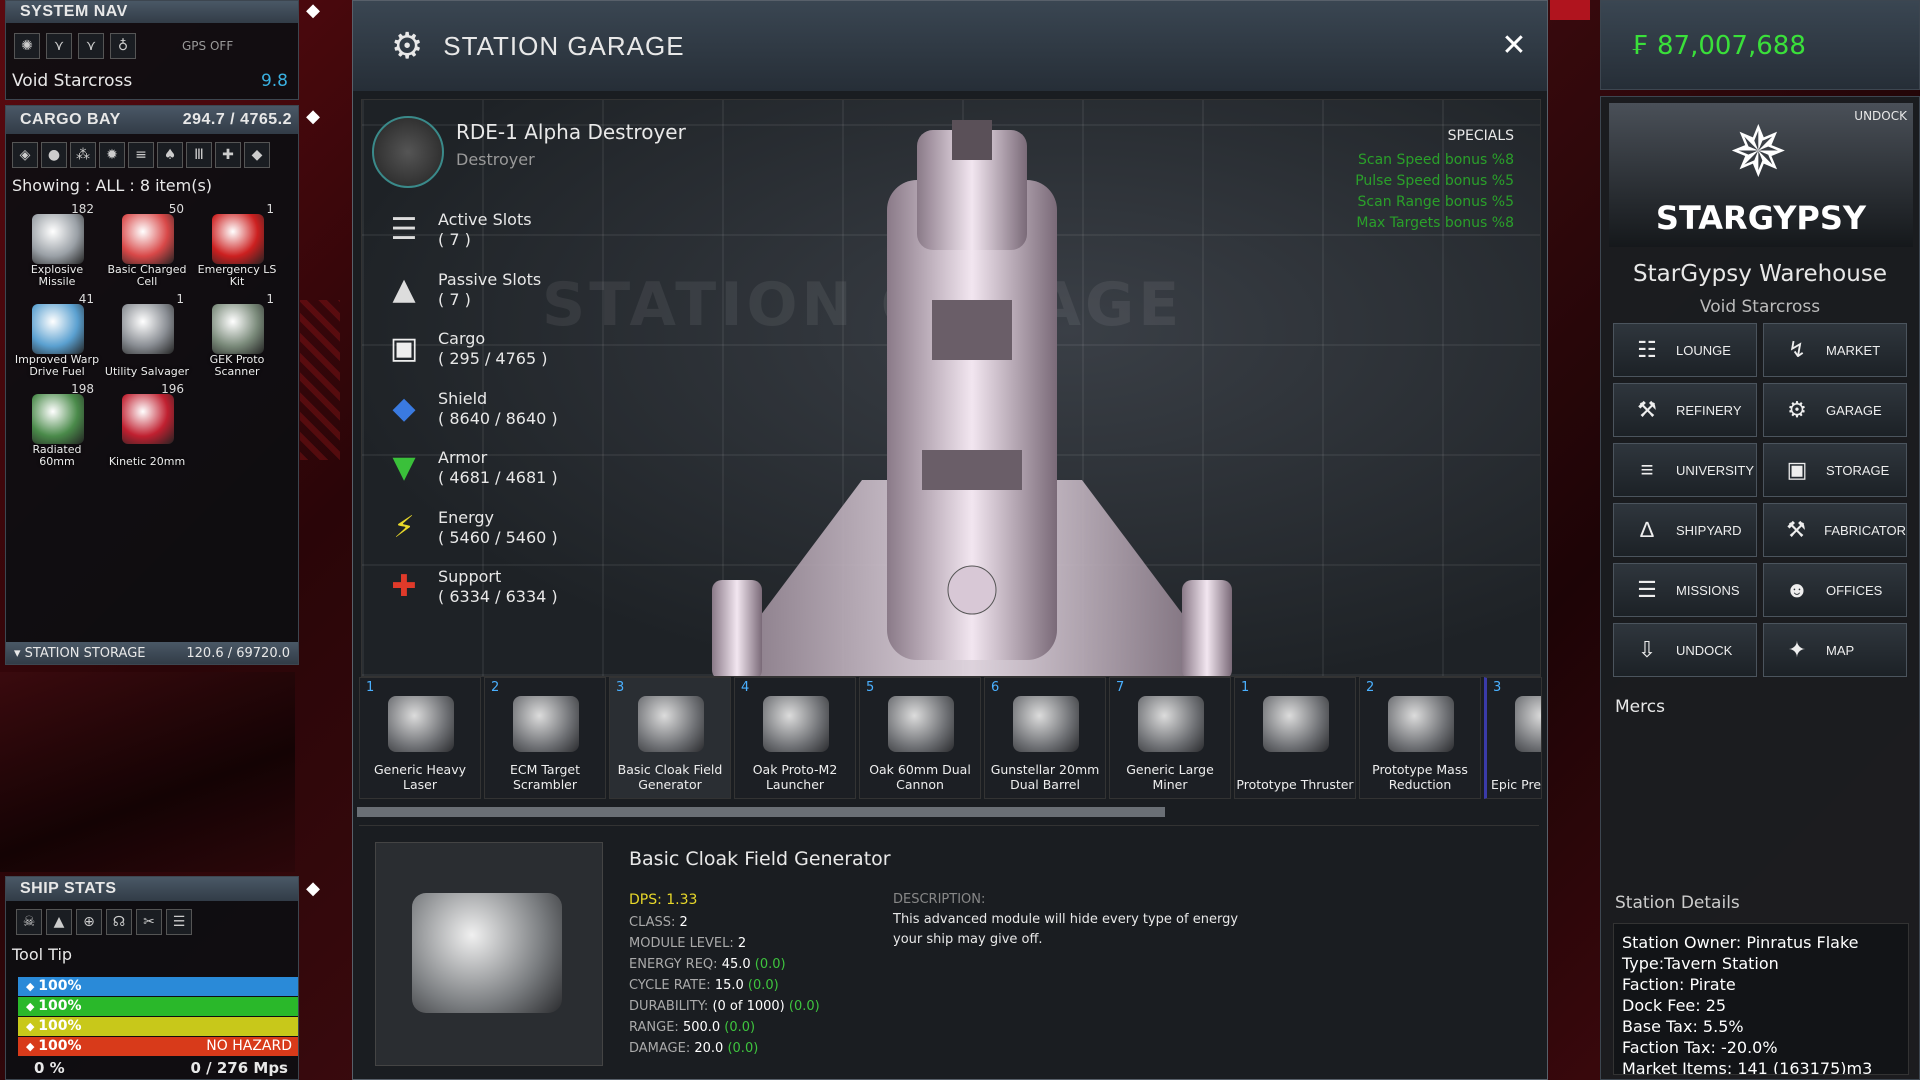 The image size is (1920, 1080). What do you see at coordinates (1514, 46) in the screenshot?
I see `close-button: ✕` at bounding box center [1514, 46].